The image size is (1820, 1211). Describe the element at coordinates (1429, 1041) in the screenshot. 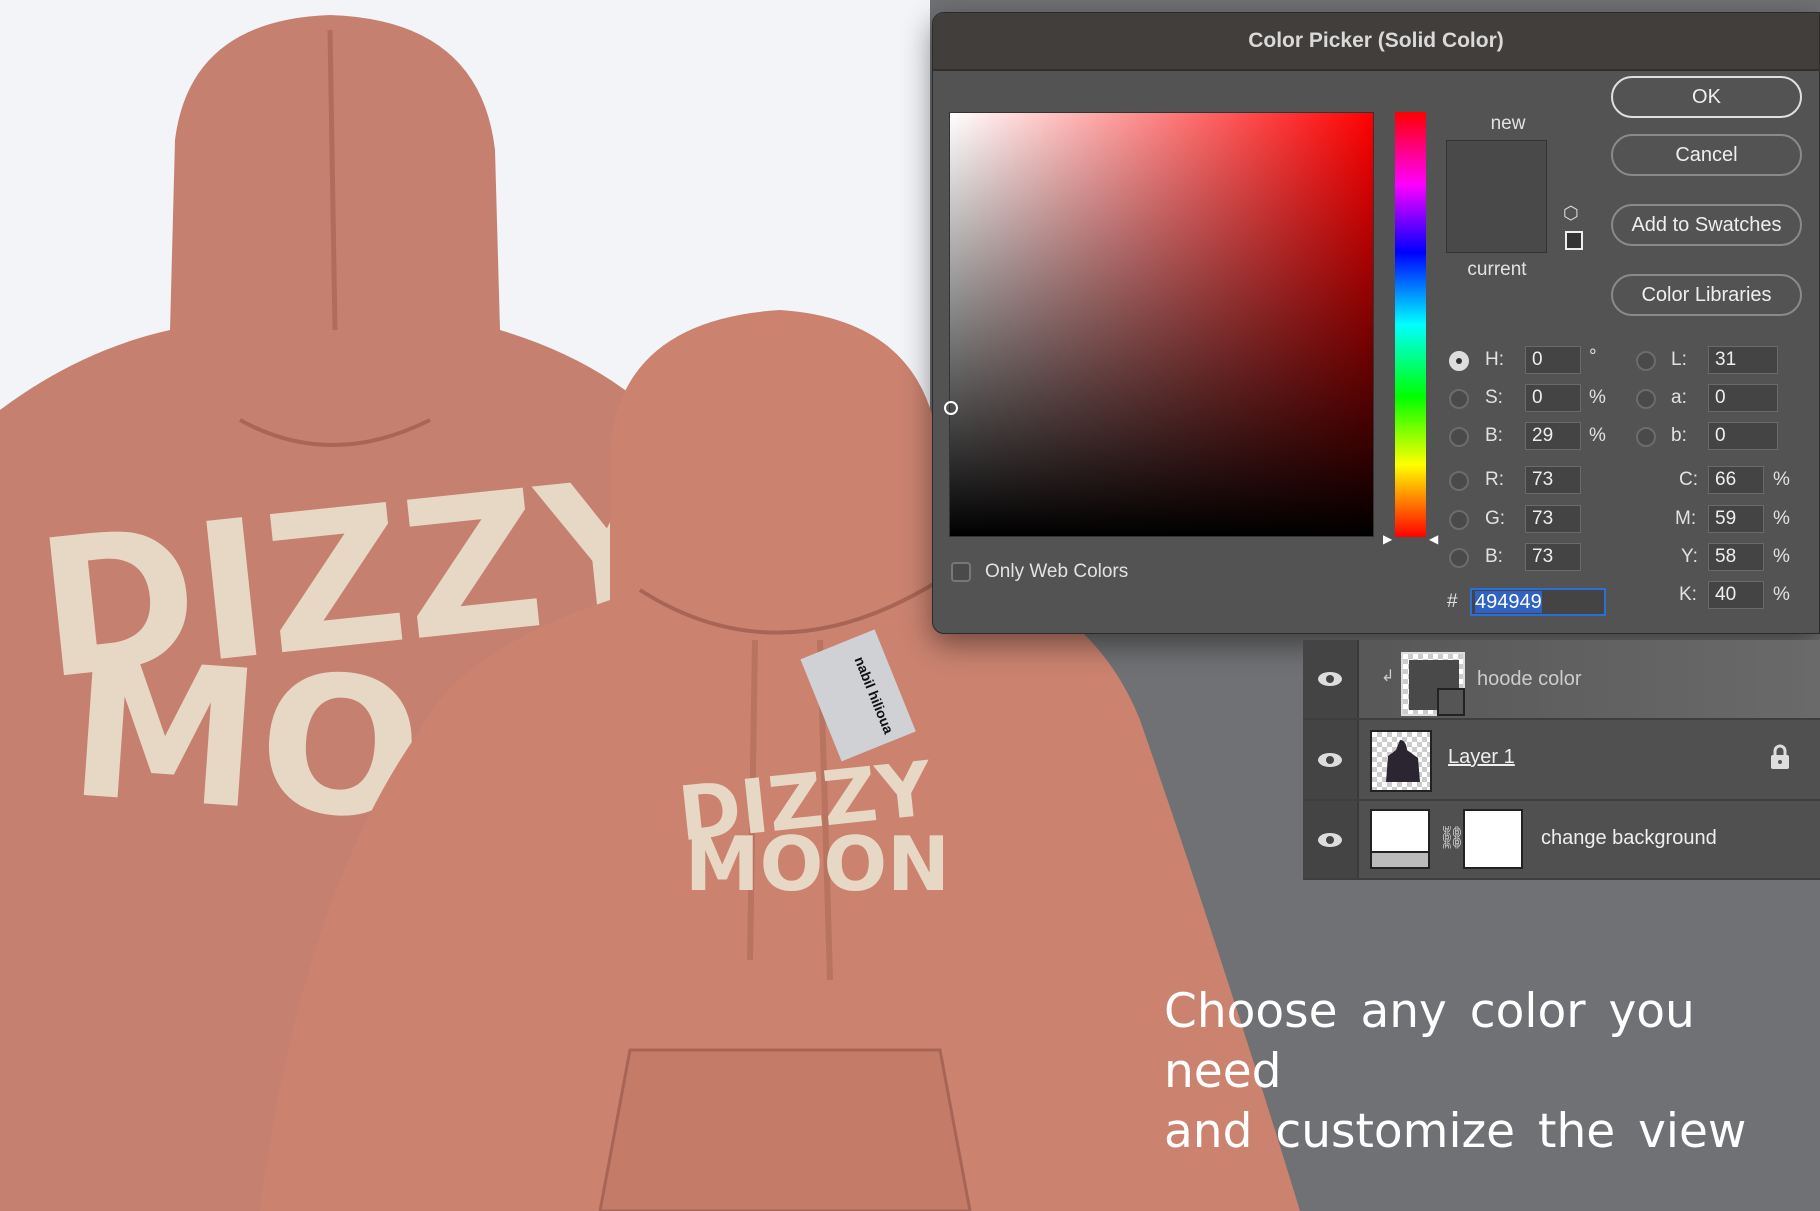

I see `caption-line-1: Choose any color you need` at that location.